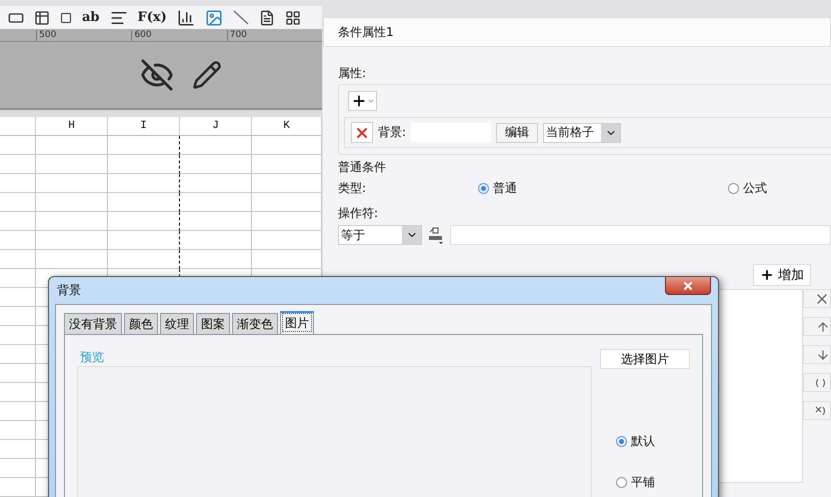 The image size is (831, 497). What do you see at coordinates (577, 32) in the screenshot?
I see `panel-title: 条件属性1` at bounding box center [577, 32].